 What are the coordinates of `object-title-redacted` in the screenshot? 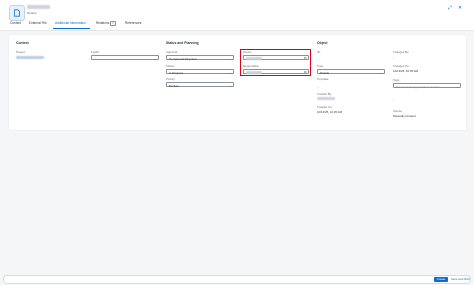 It's located at (38, 7).